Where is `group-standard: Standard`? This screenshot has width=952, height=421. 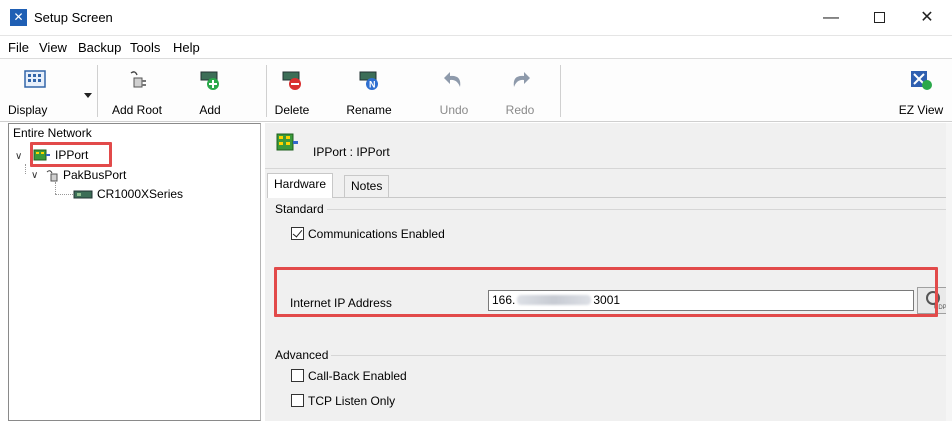
group-standard: Standard is located at coordinates (301, 209).